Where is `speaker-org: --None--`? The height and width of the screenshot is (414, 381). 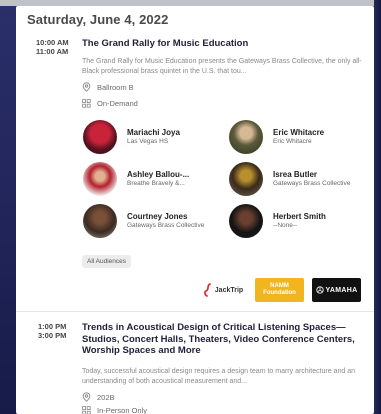 speaker-org: --None-- is located at coordinates (285, 225).